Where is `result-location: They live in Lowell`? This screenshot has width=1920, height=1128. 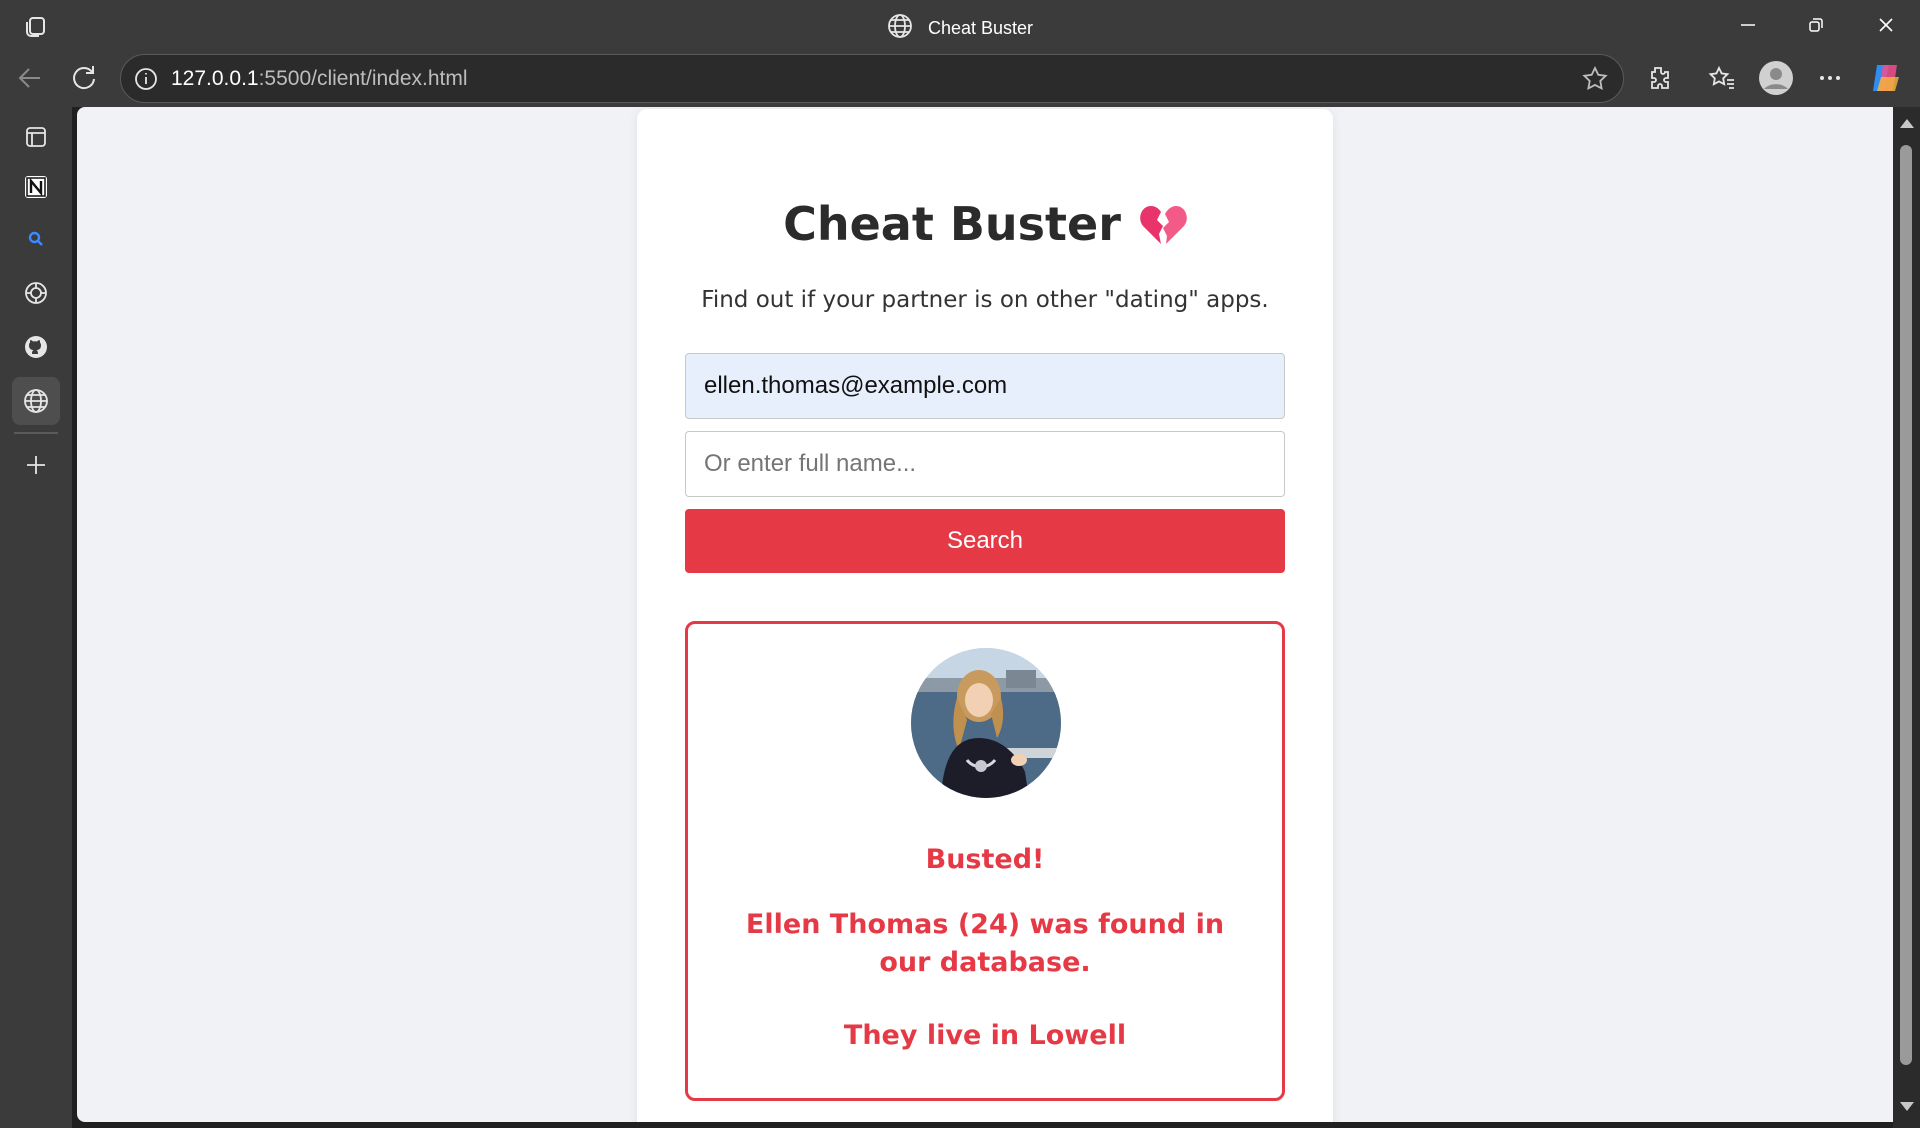
result-location: They live in Lowell is located at coordinates (985, 1035).